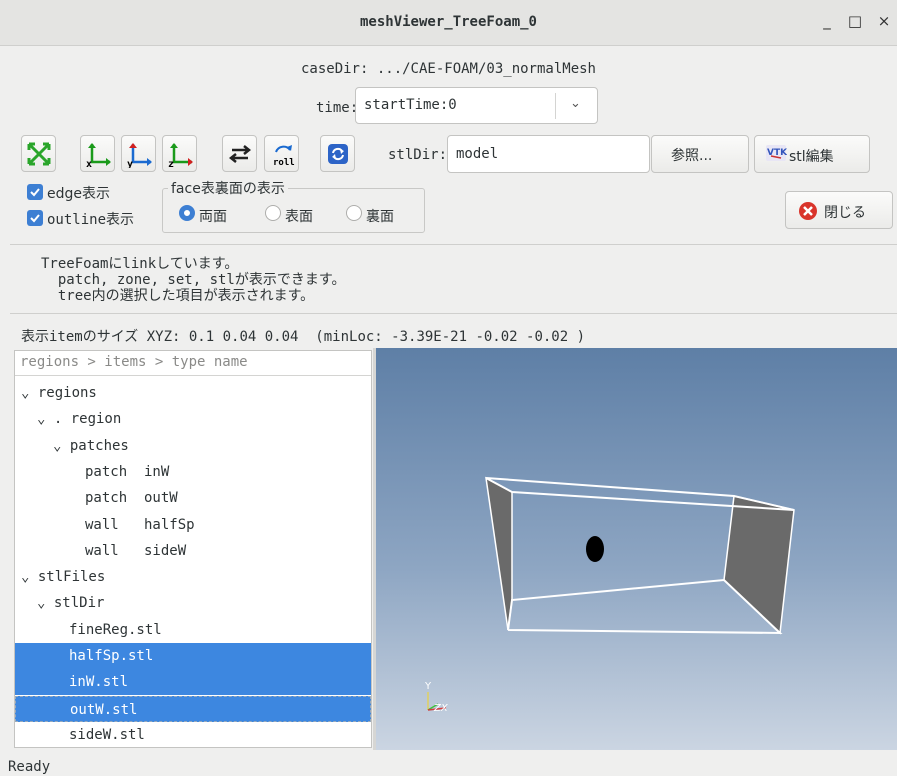 The height and width of the screenshot is (776, 897). Describe the element at coordinates (418, 155) in the screenshot. I see `stl-dir-label: stlDir:` at that location.